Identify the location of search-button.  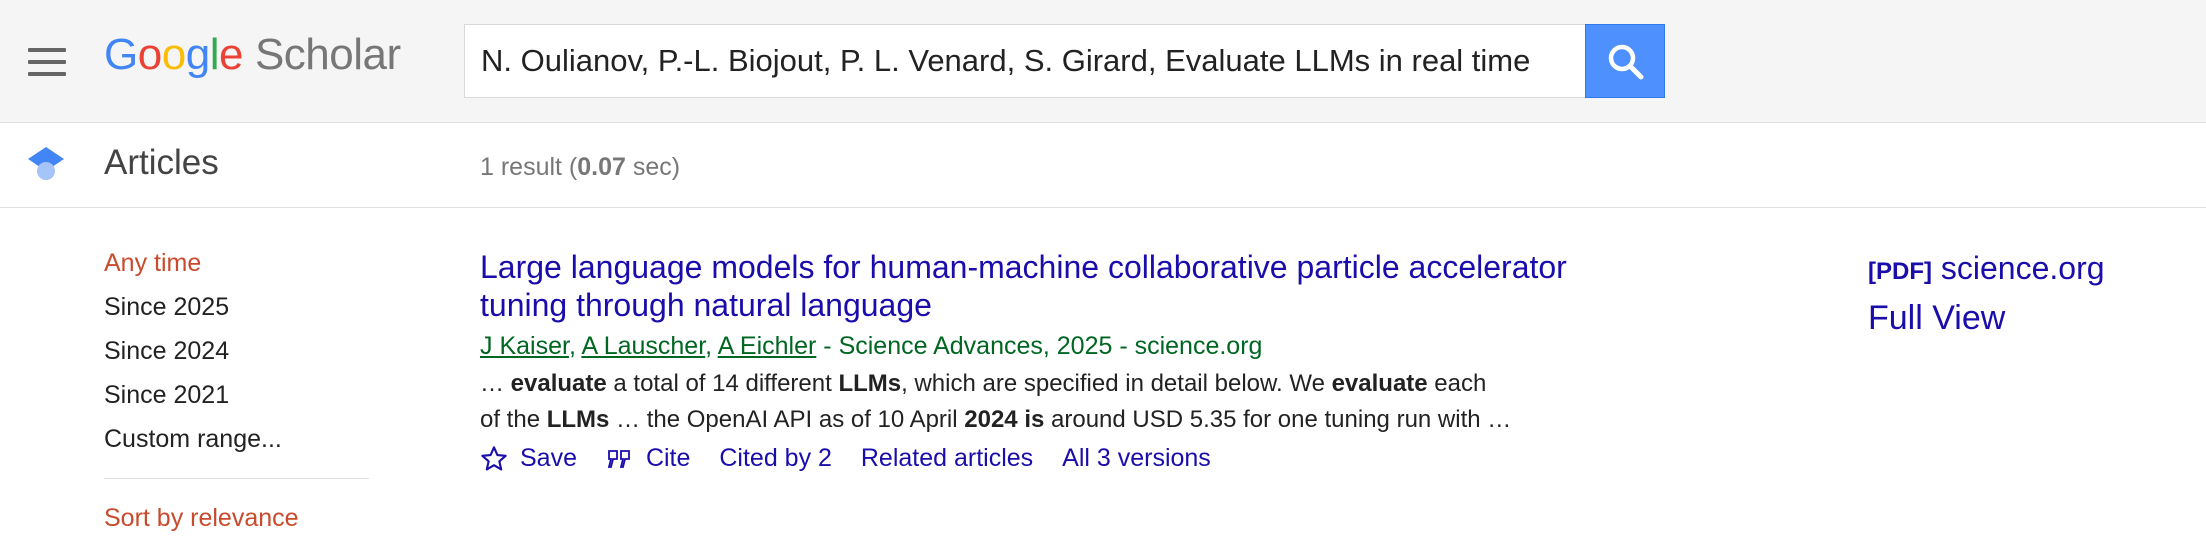
(1625, 61).